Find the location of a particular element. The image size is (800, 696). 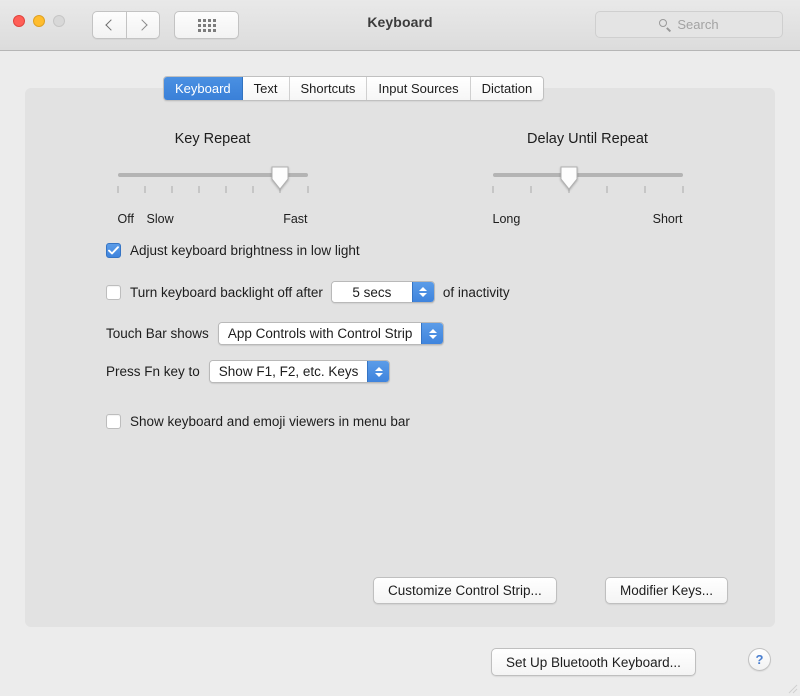

key-repeat-label-off: Off is located at coordinates (125, 219).